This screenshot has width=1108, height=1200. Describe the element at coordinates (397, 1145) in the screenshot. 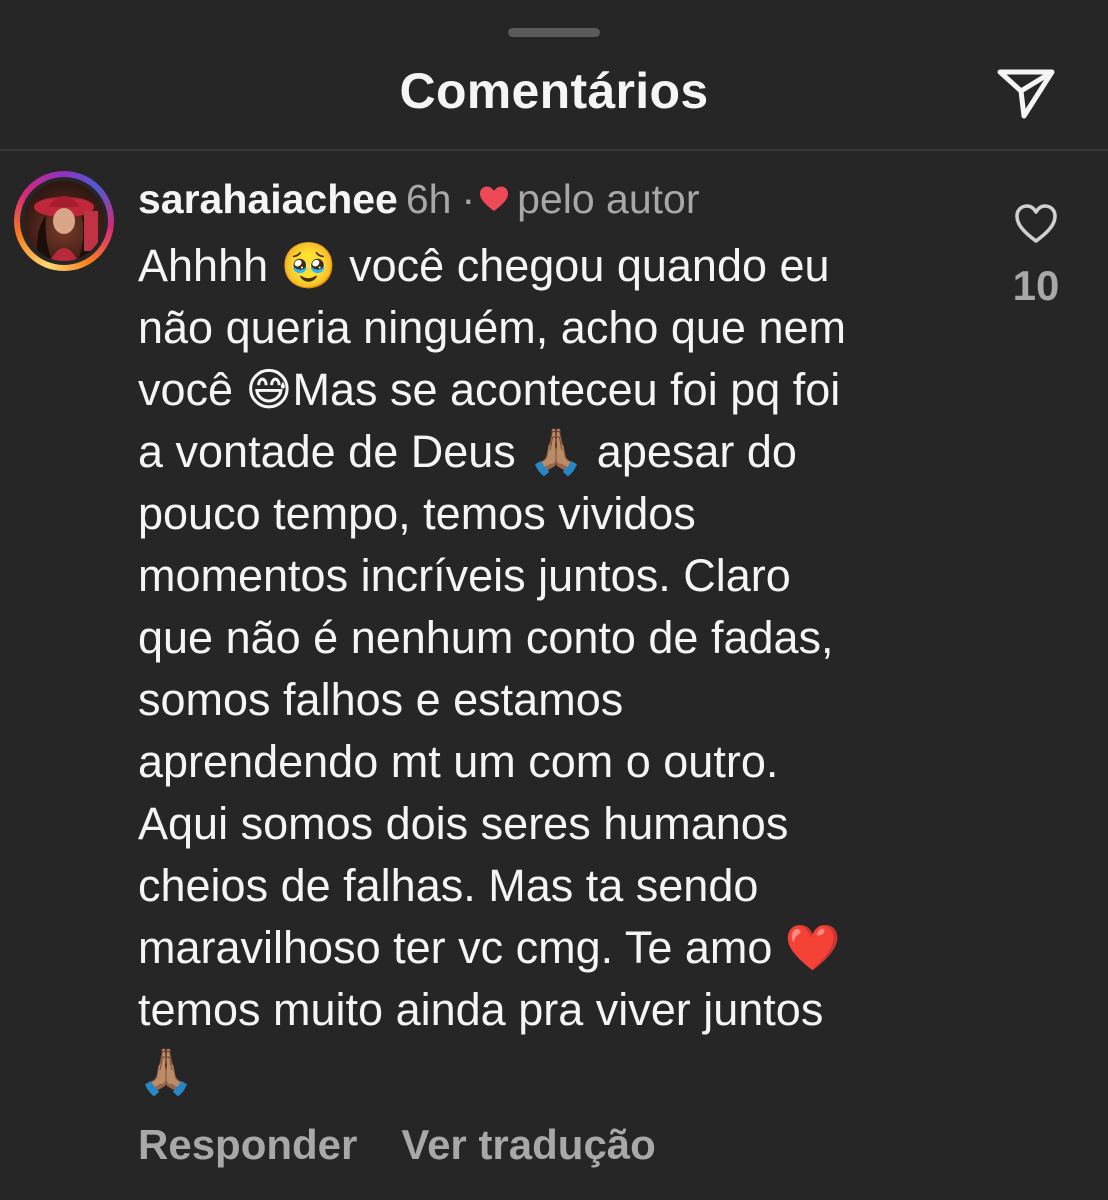

I see `comment-actions: Responder Ver tradução` at that location.